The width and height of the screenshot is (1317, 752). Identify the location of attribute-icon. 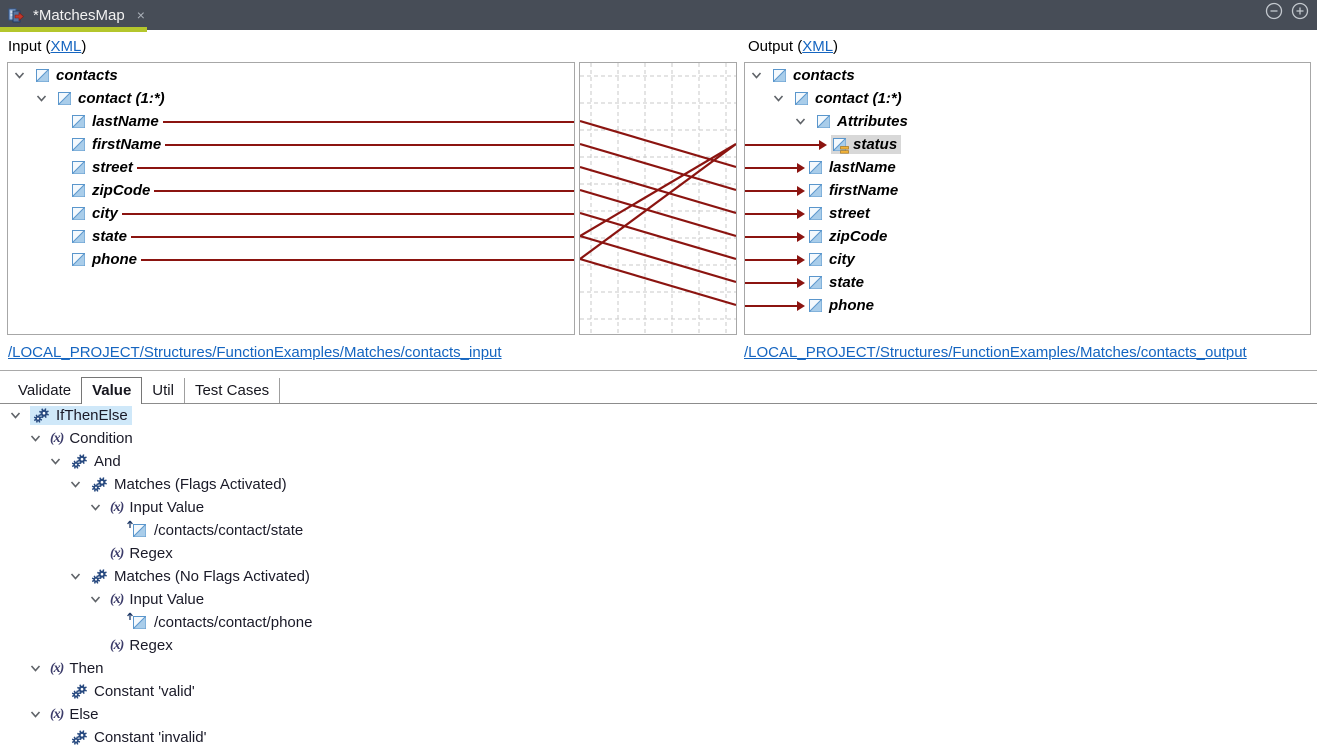
(841, 146).